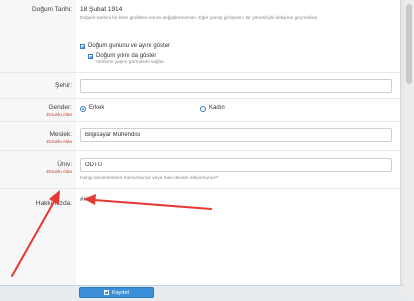  I want to click on job-input, so click(236, 135).